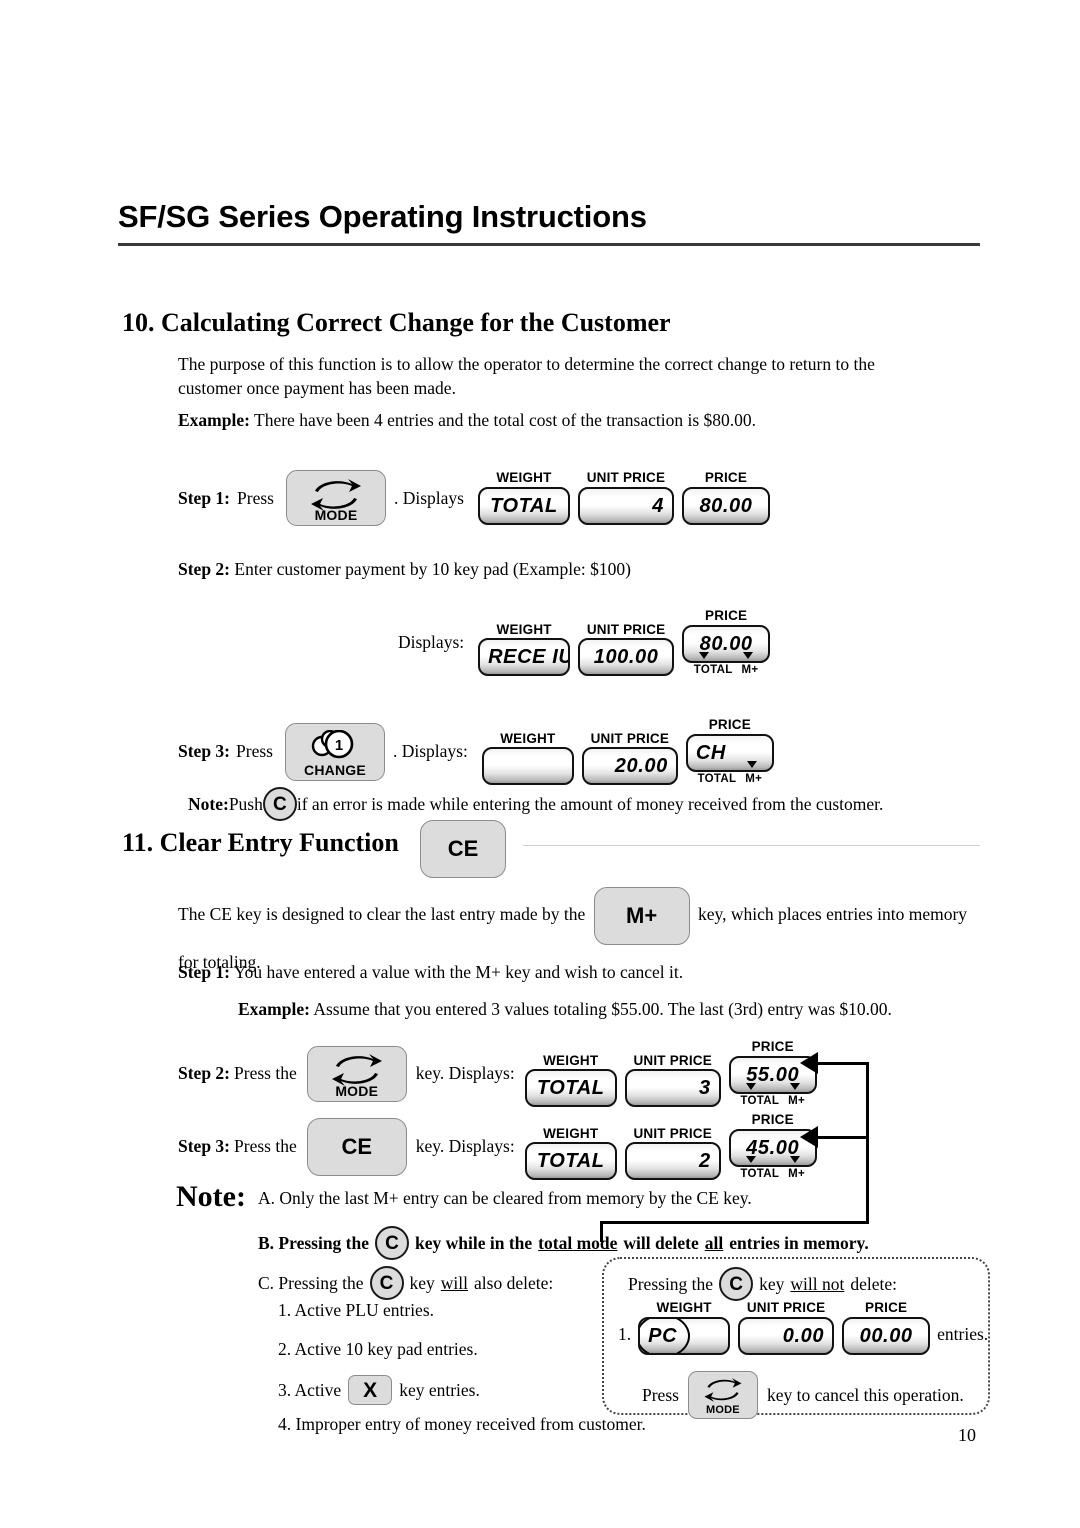 Image resolution: width=1080 pixels, height=1528 pixels. Describe the element at coordinates (422, 1282) in the screenshot. I see `note-c-mid: key` at that location.